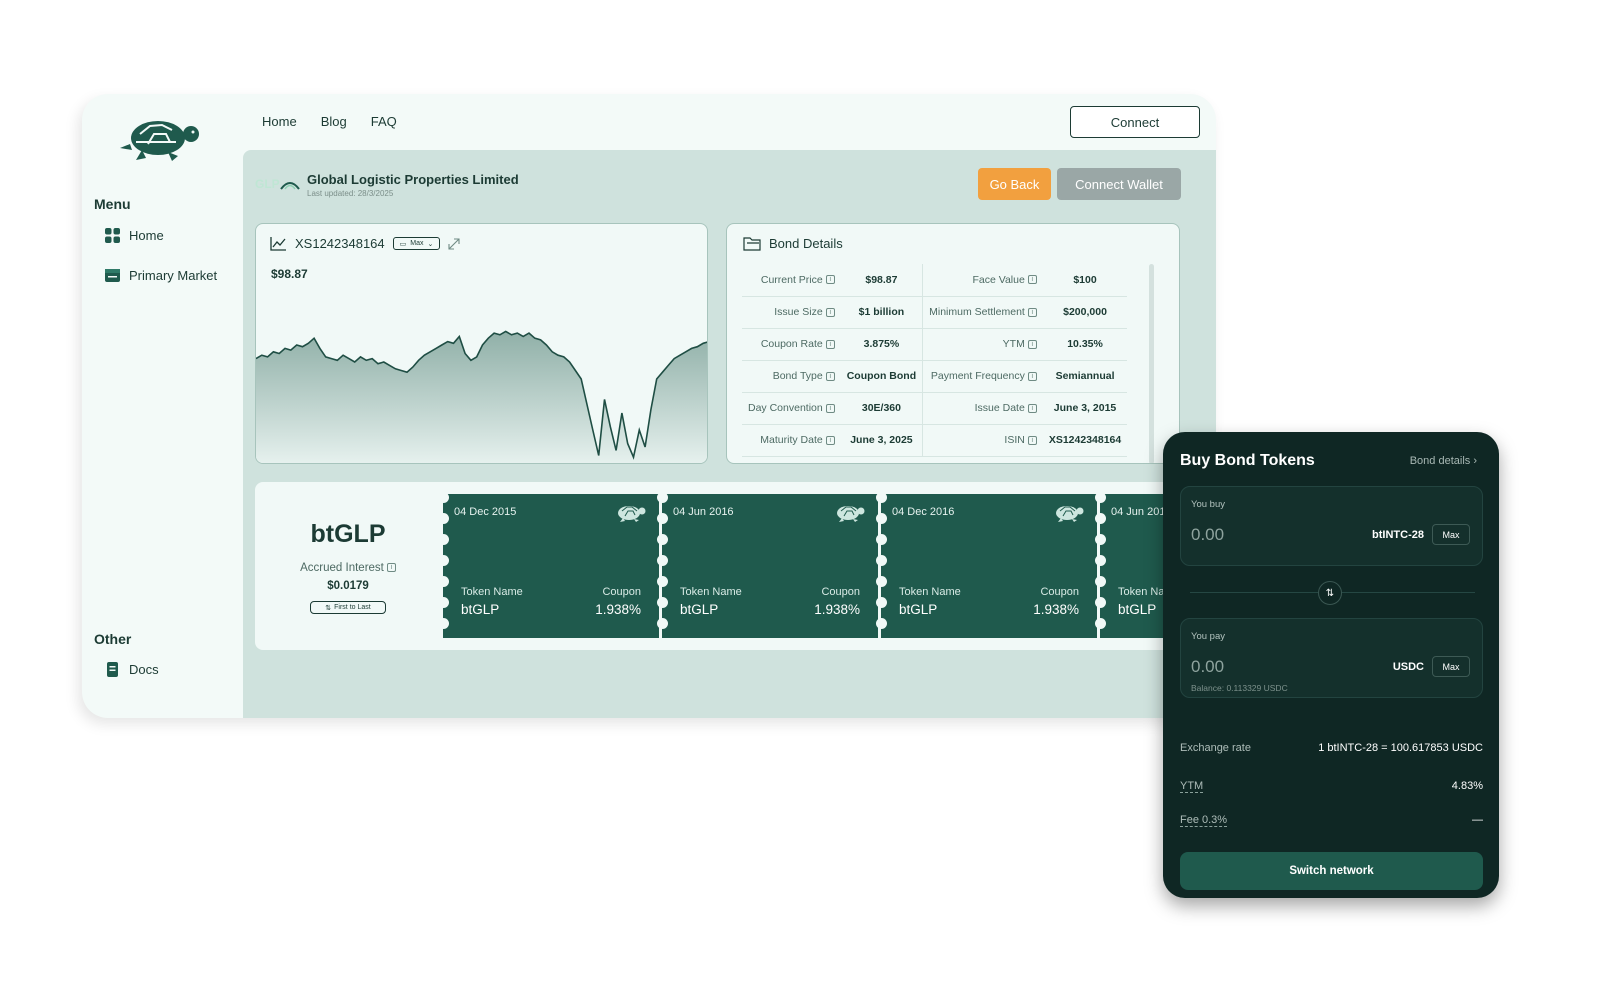  I want to click on expand-icon, so click(454, 243).